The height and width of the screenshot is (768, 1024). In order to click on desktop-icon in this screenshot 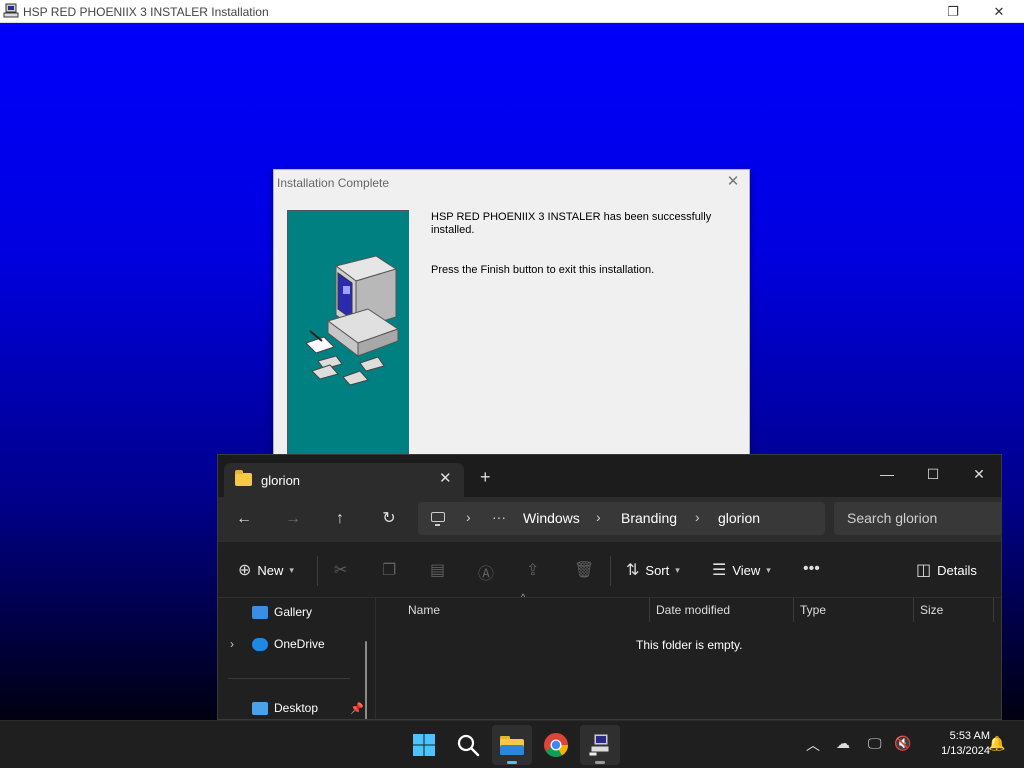, I will do `click(260, 708)`.